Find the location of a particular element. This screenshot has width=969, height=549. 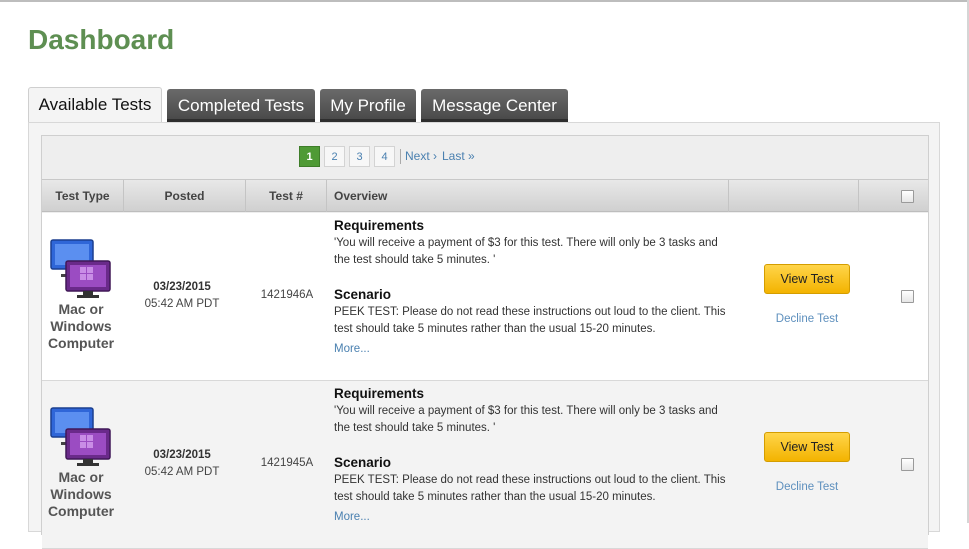

last-page-link: Last » is located at coordinates (458, 156).